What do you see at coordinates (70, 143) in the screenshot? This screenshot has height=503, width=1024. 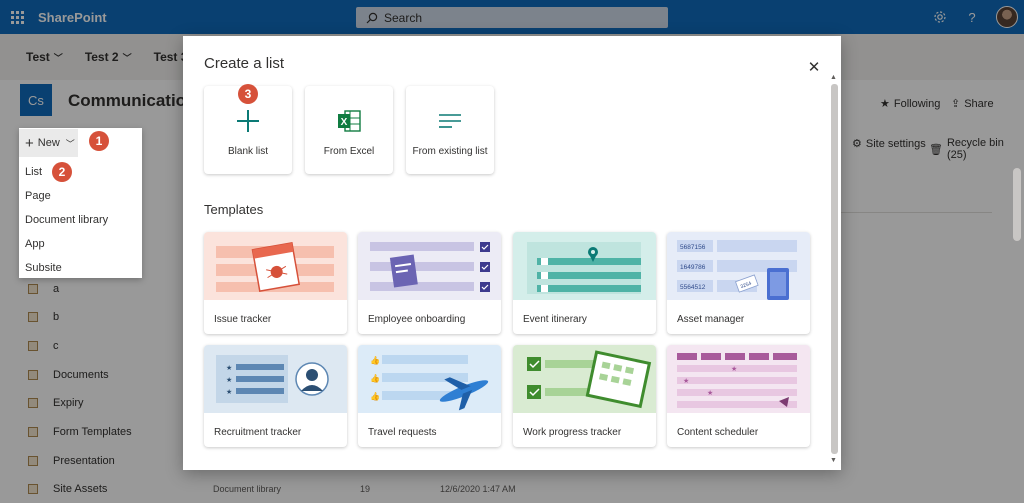 I see `chevron-down-icon: ﹀` at bounding box center [70, 143].